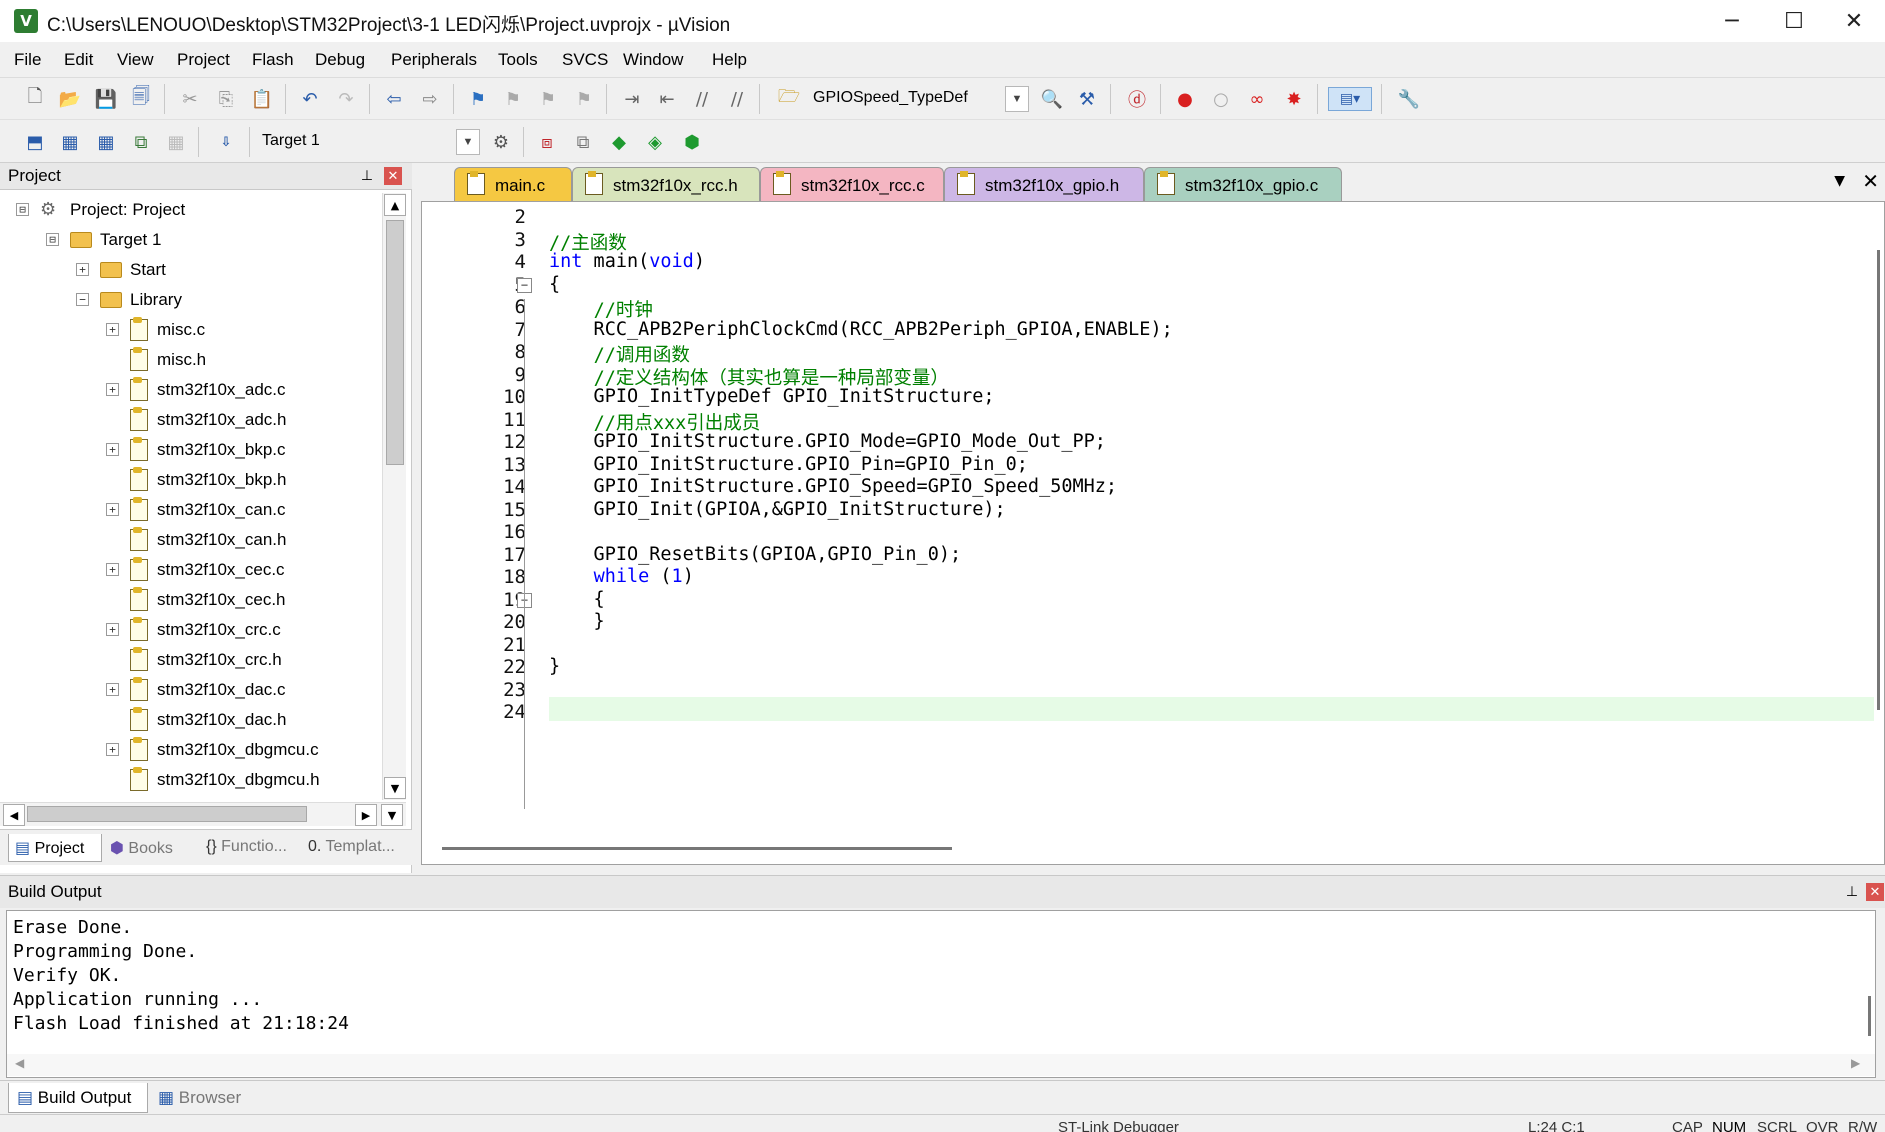  I want to click on scroll-down-icon: ▼, so click(395, 788).